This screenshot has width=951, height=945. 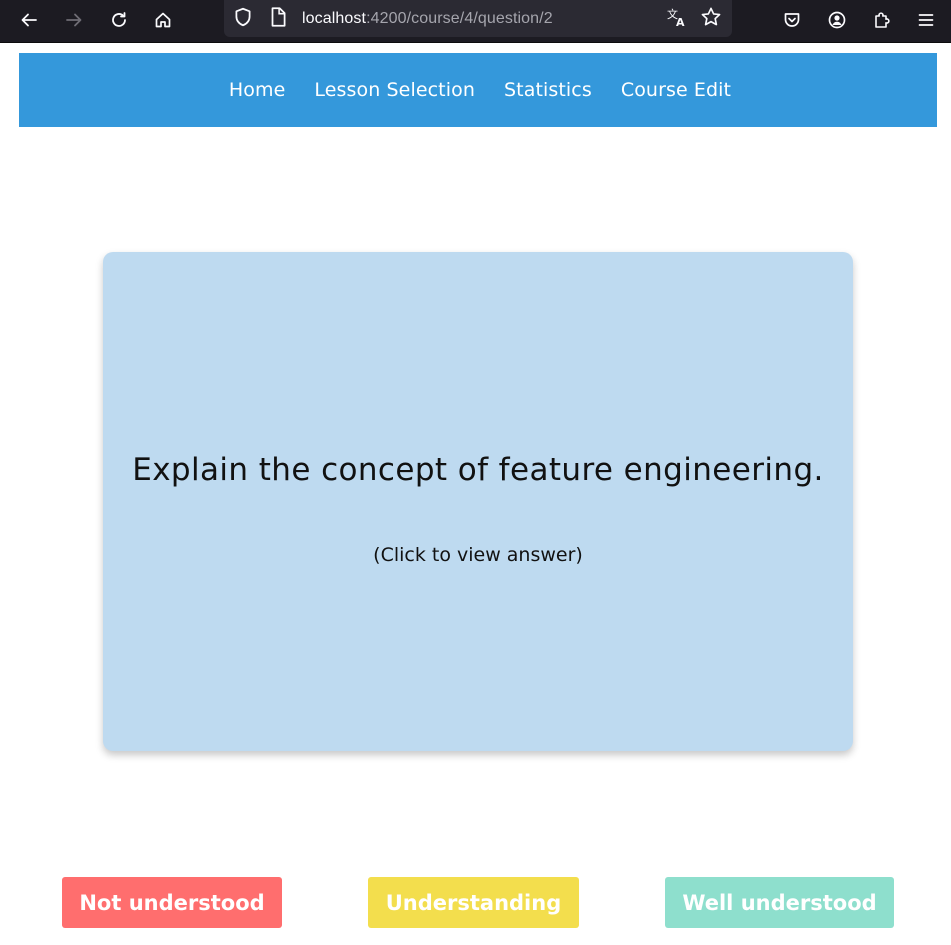 What do you see at coordinates (676, 90) in the screenshot?
I see `nav-link-course-edit: Course Edit` at bounding box center [676, 90].